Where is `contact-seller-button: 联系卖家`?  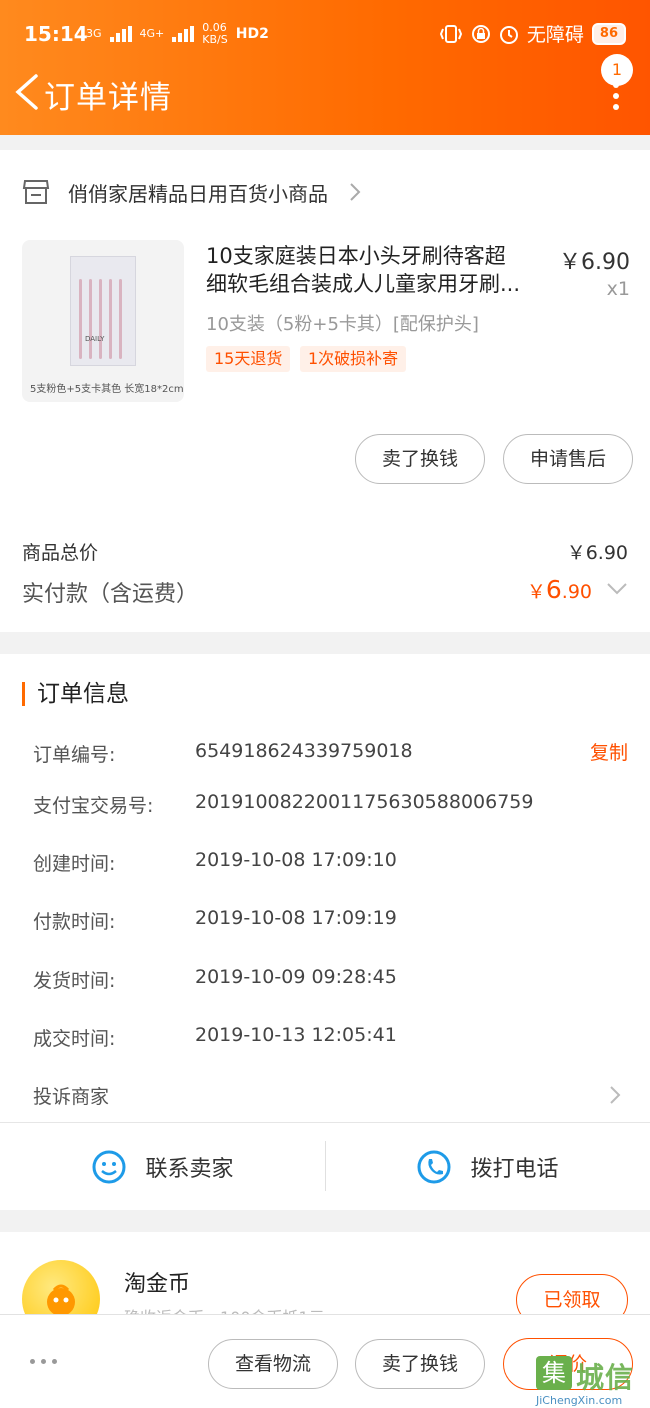
contact-seller-button: 联系卖家 is located at coordinates (162, 1167).